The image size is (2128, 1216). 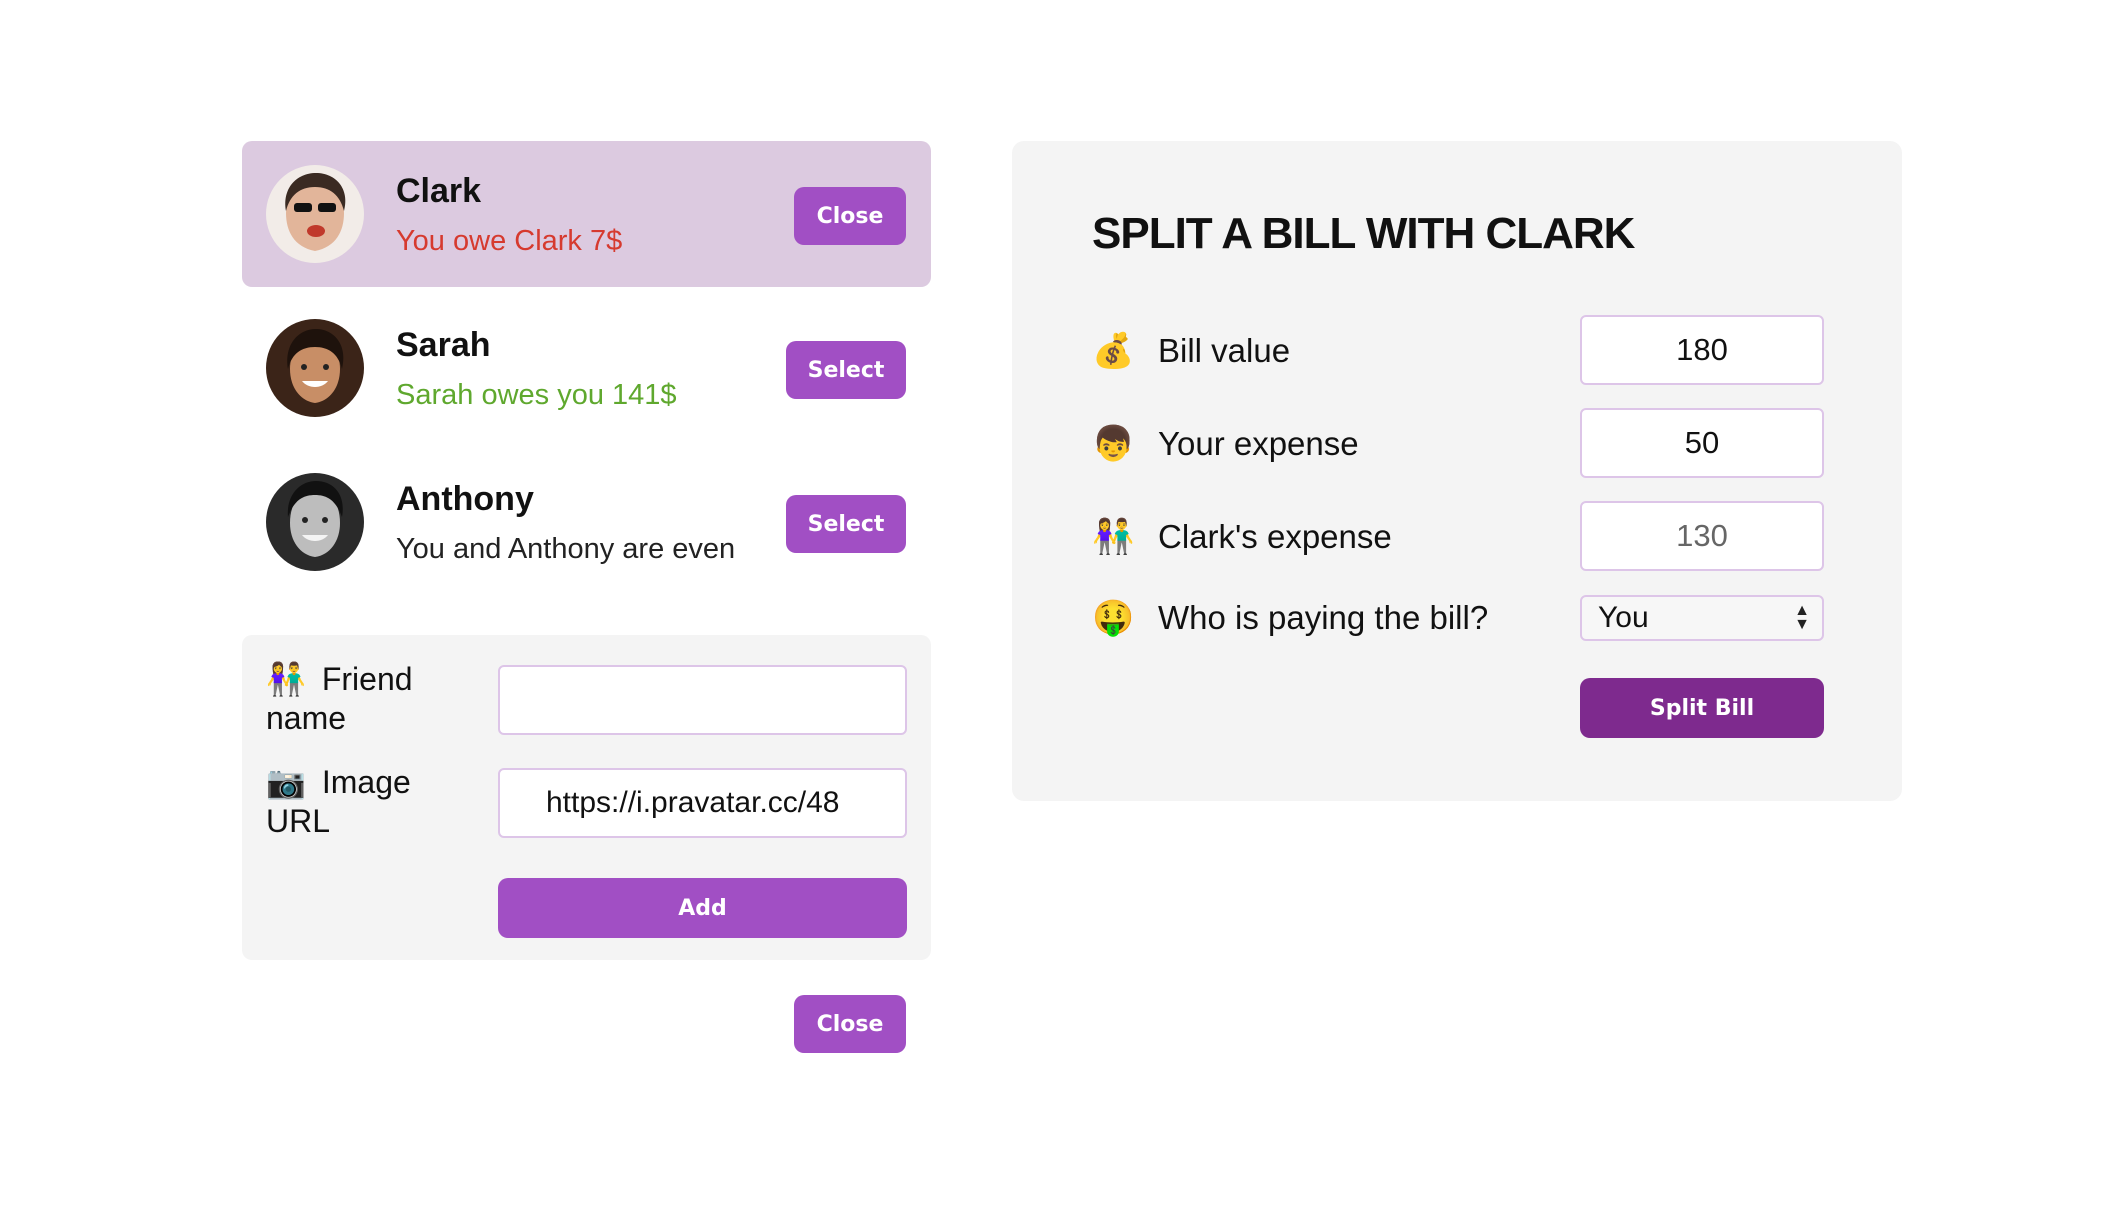 I want to click on payer-label: Who is paying the bill?, so click(x=1323, y=617).